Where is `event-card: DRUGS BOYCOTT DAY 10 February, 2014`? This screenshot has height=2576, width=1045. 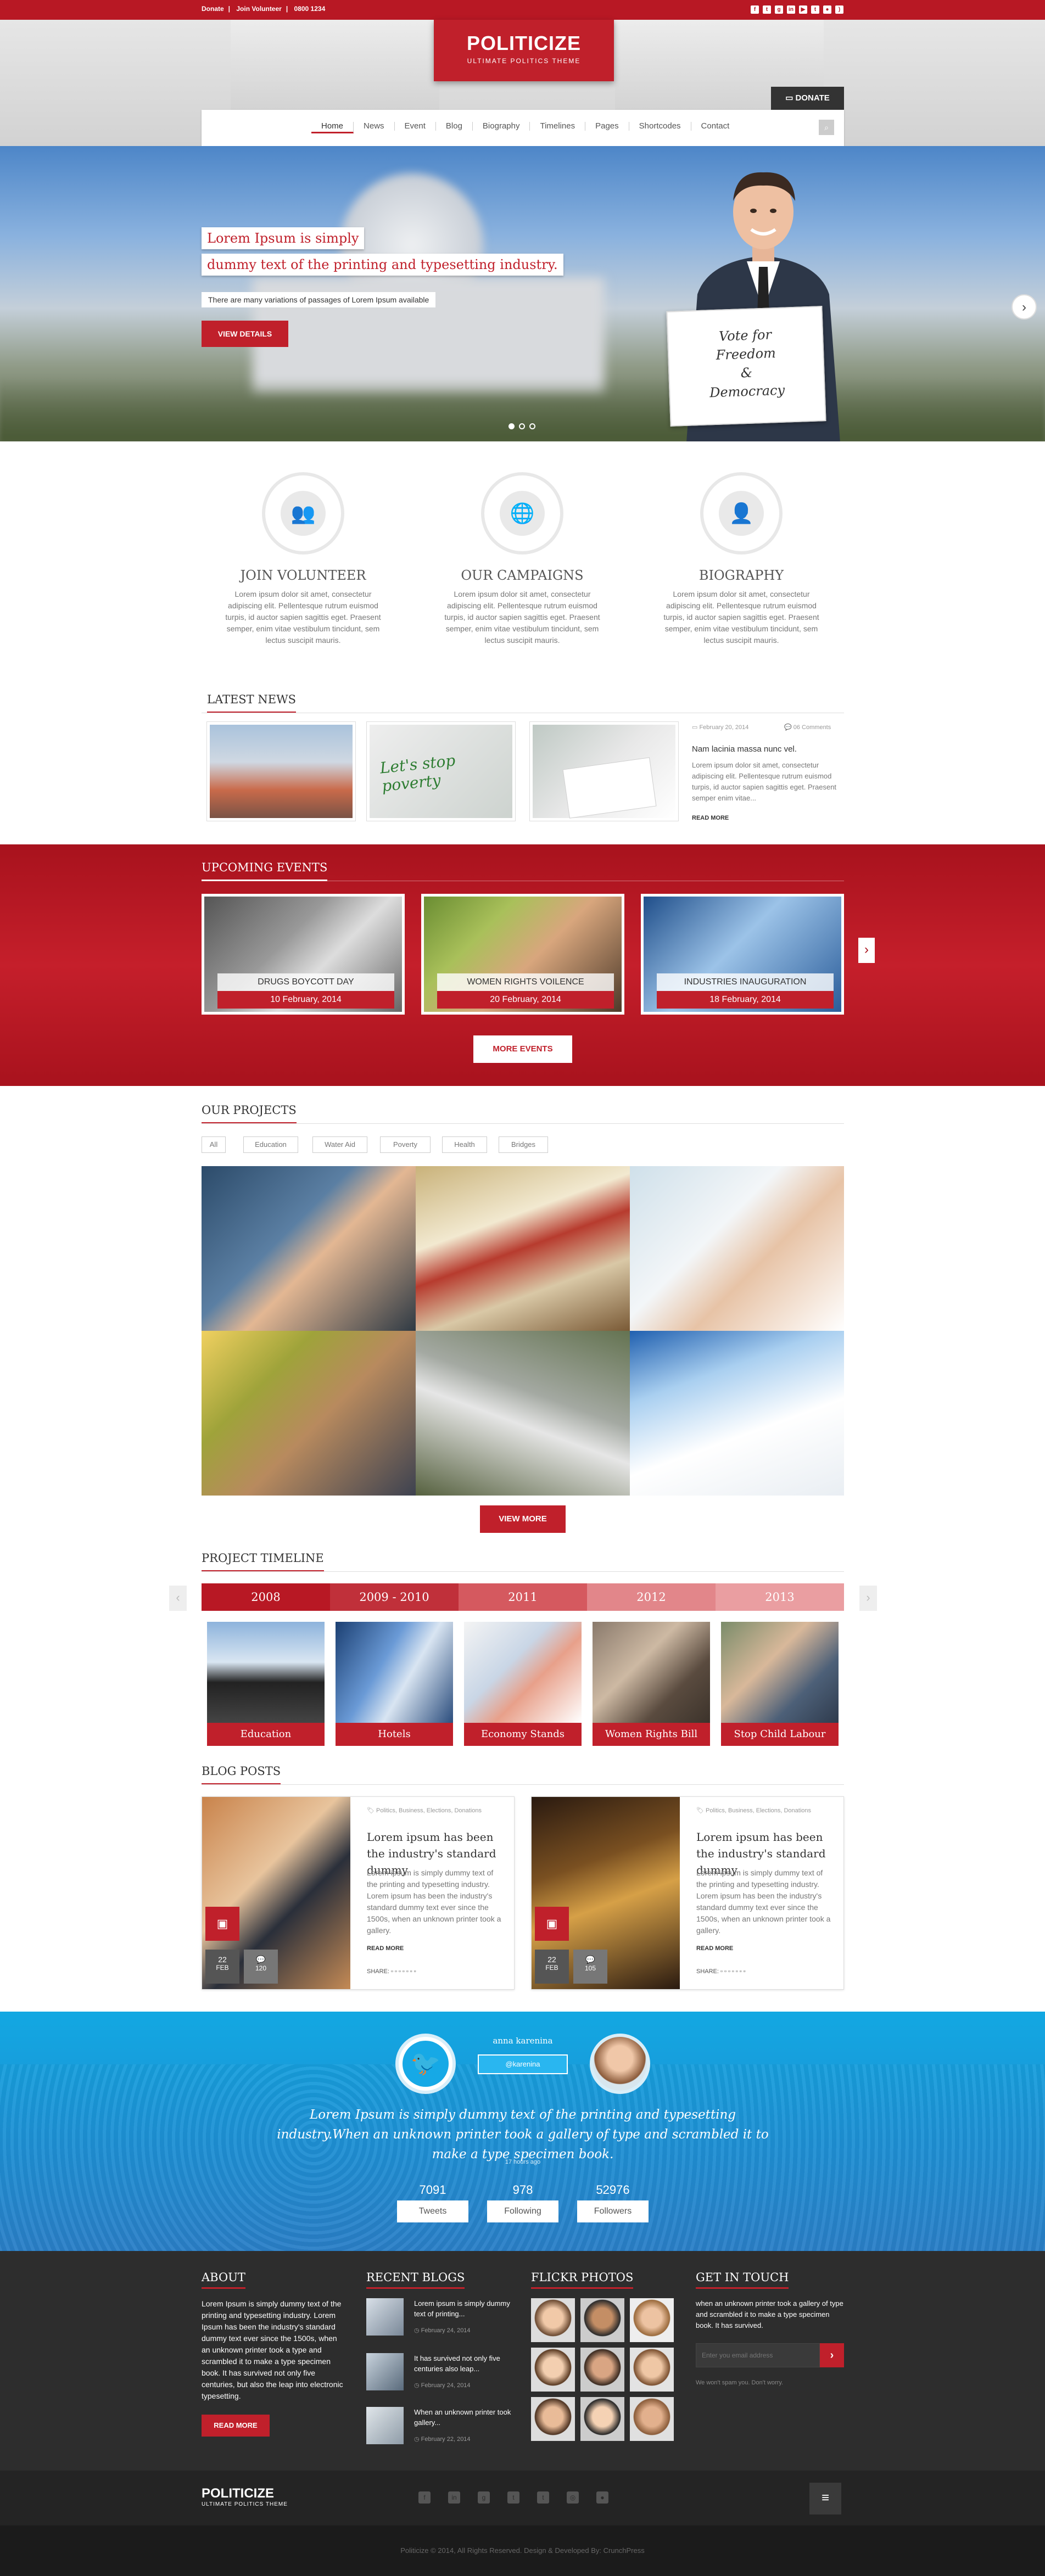 event-card: DRUGS BOYCOTT DAY 10 February, 2014 is located at coordinates (304, 954).